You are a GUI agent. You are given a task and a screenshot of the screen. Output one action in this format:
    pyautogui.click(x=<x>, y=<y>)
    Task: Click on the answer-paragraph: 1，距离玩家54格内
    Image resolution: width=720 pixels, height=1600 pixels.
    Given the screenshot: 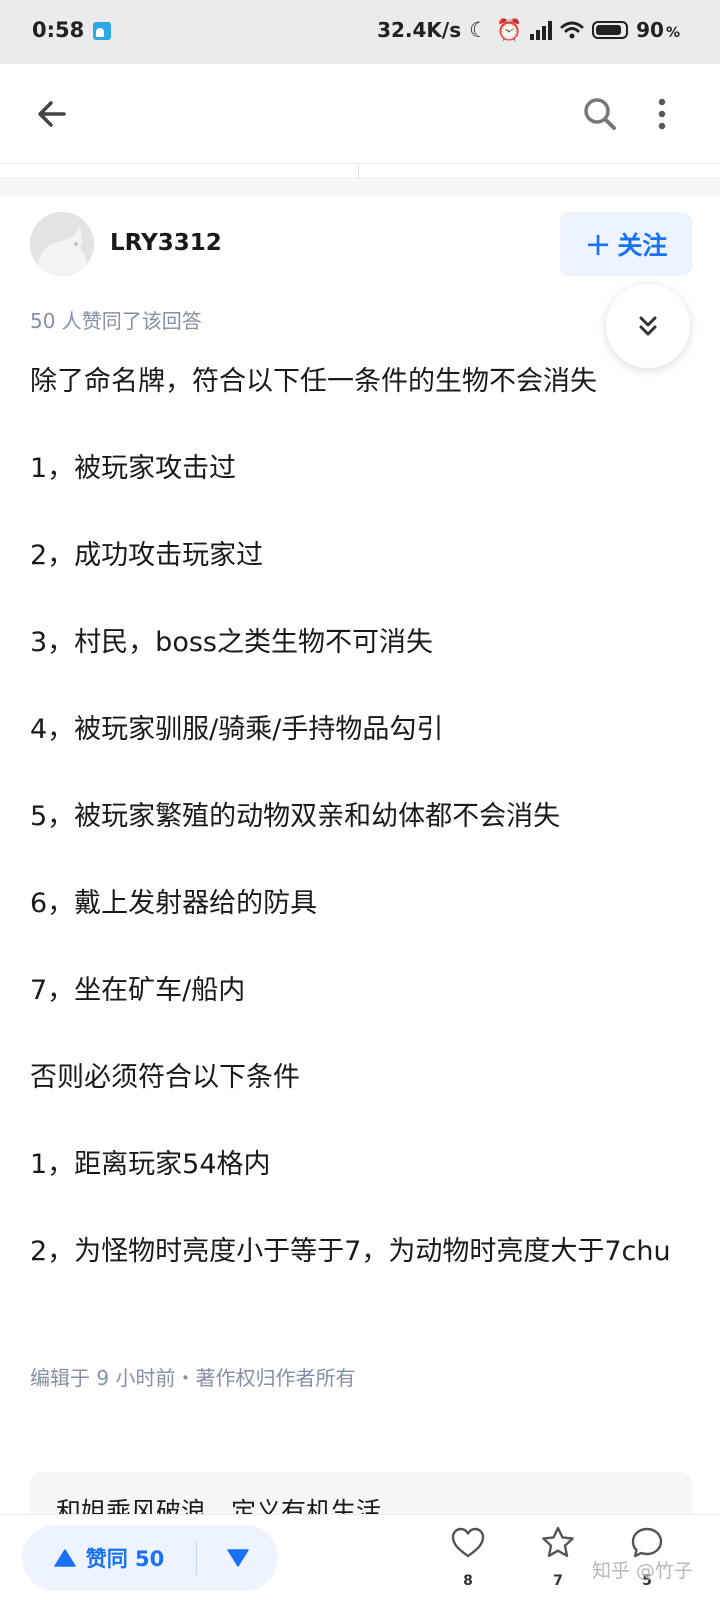 What is the action you would take?
    pyautogui.click(x=150, y=1164)
    